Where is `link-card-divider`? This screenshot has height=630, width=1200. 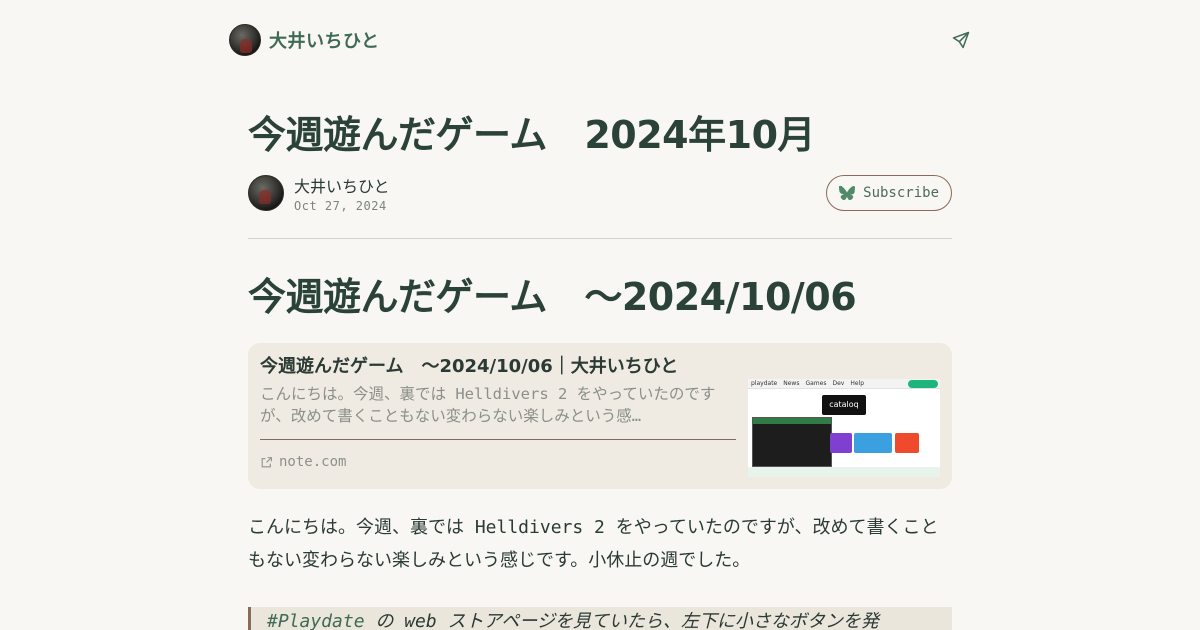
link-card-divider is located at coordinates (498, 439).